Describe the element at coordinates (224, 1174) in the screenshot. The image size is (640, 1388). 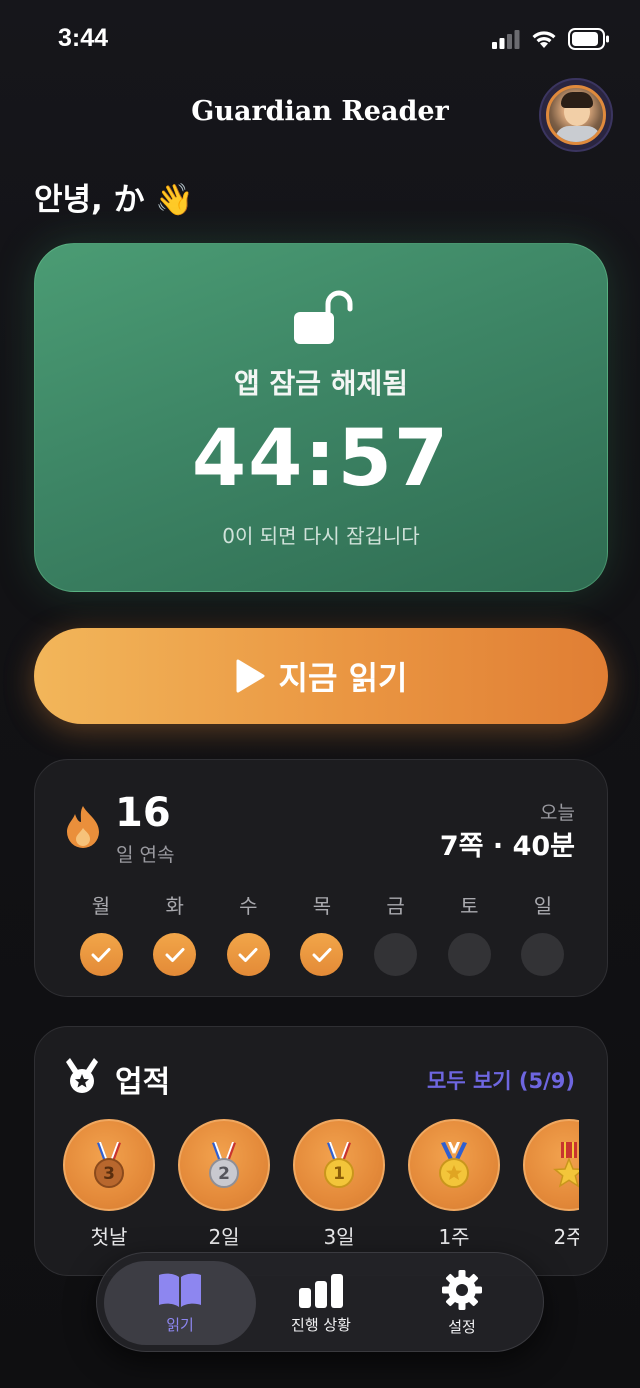
I see `svg-text: 2` at that location.